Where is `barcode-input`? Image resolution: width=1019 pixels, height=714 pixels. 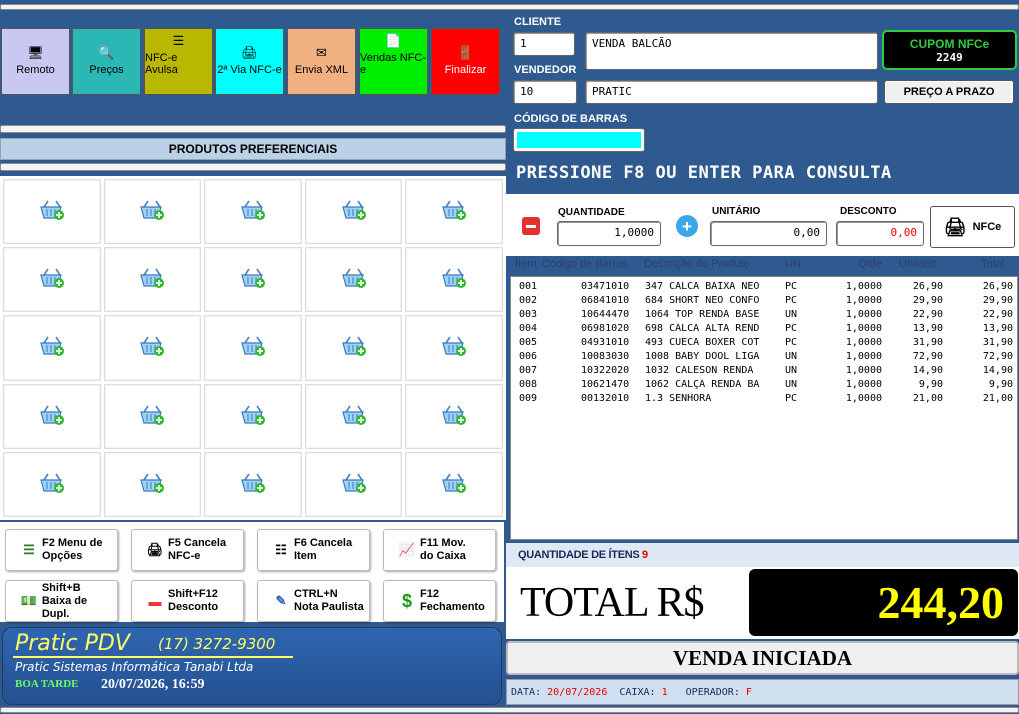
barcode-input is located at coordinates (579, 140).